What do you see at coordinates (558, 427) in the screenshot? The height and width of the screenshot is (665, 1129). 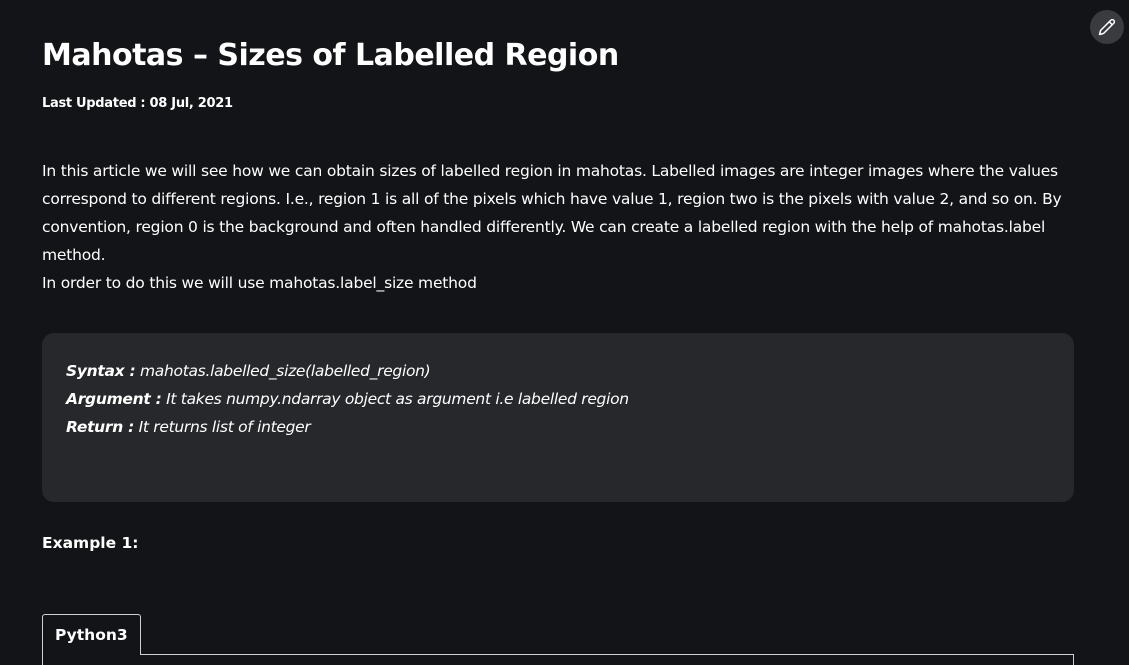 I see `return-line: Return : It returns list of integer` at bounding box center [558, 427].